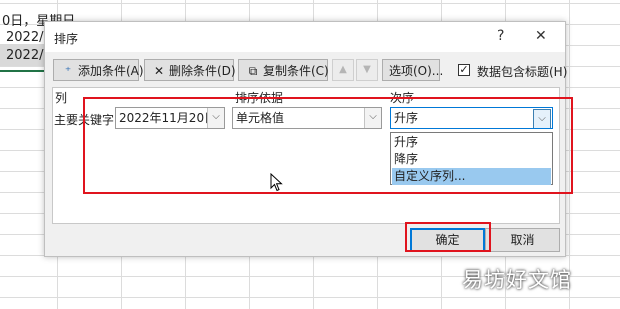  I want to click on move-down-button: ▼, so click(367, 70).